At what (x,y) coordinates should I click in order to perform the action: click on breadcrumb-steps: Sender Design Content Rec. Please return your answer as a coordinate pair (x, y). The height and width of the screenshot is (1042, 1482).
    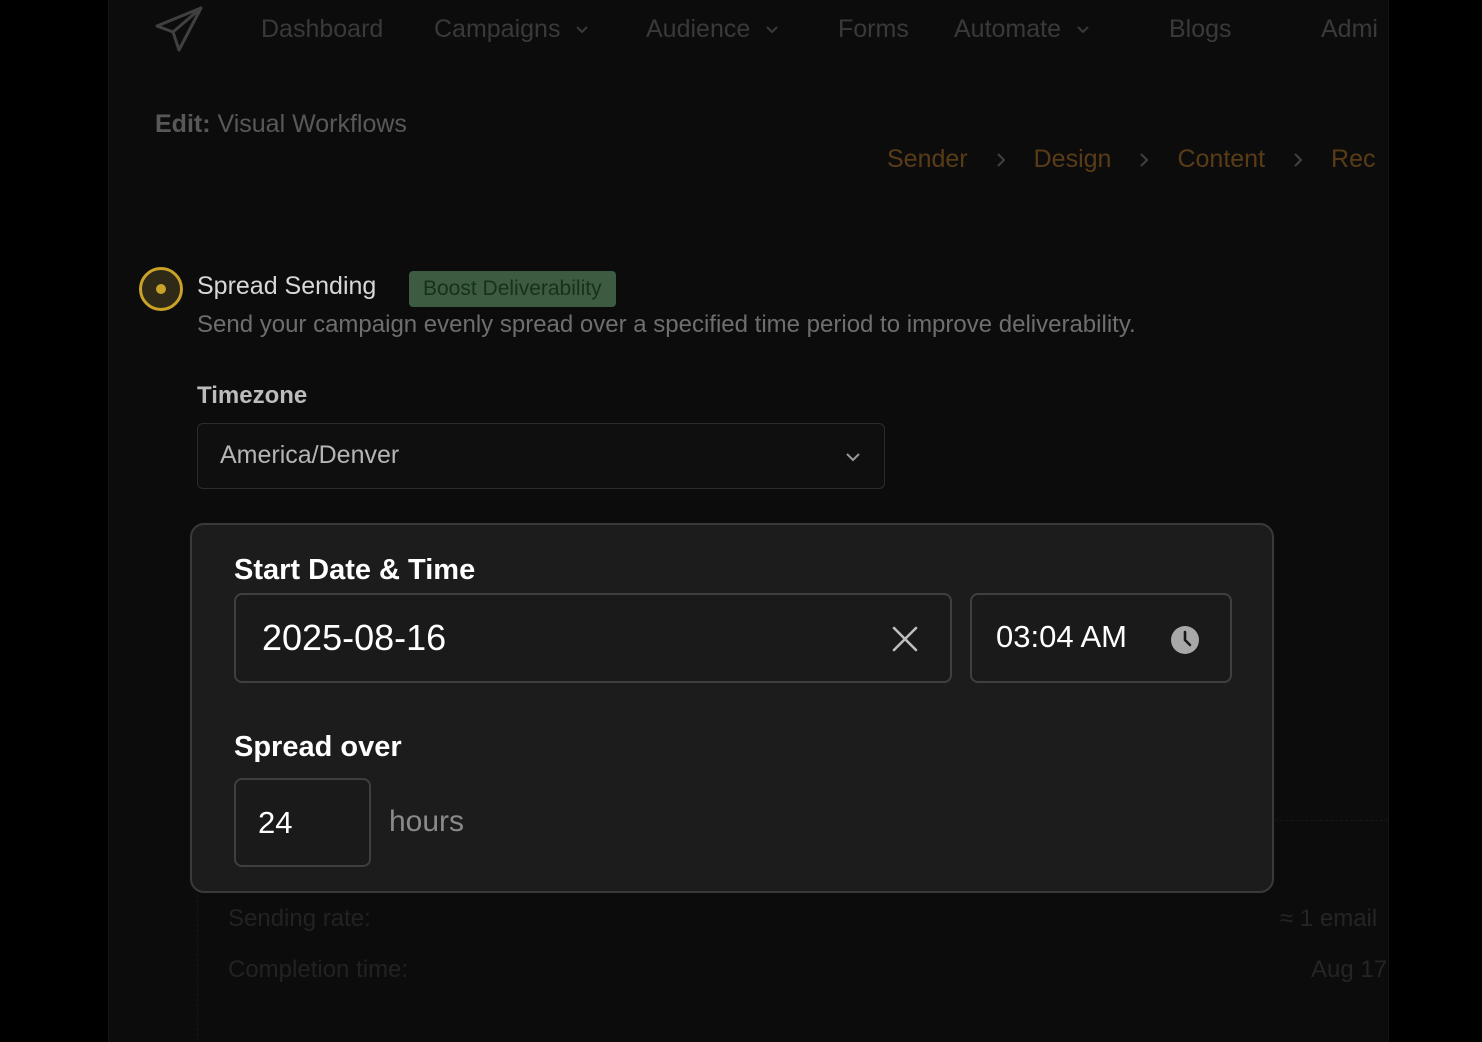
    Looking at the image, I should click on (1131, 159).